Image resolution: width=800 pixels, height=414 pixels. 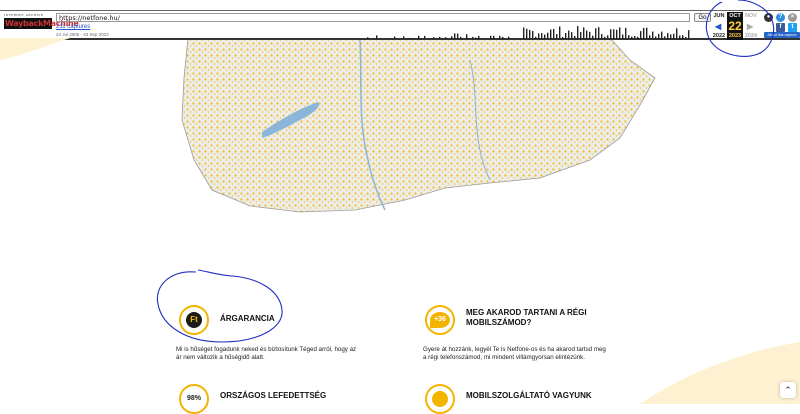 I want to click on twitter-icon: t, so click(x=792, y=27).